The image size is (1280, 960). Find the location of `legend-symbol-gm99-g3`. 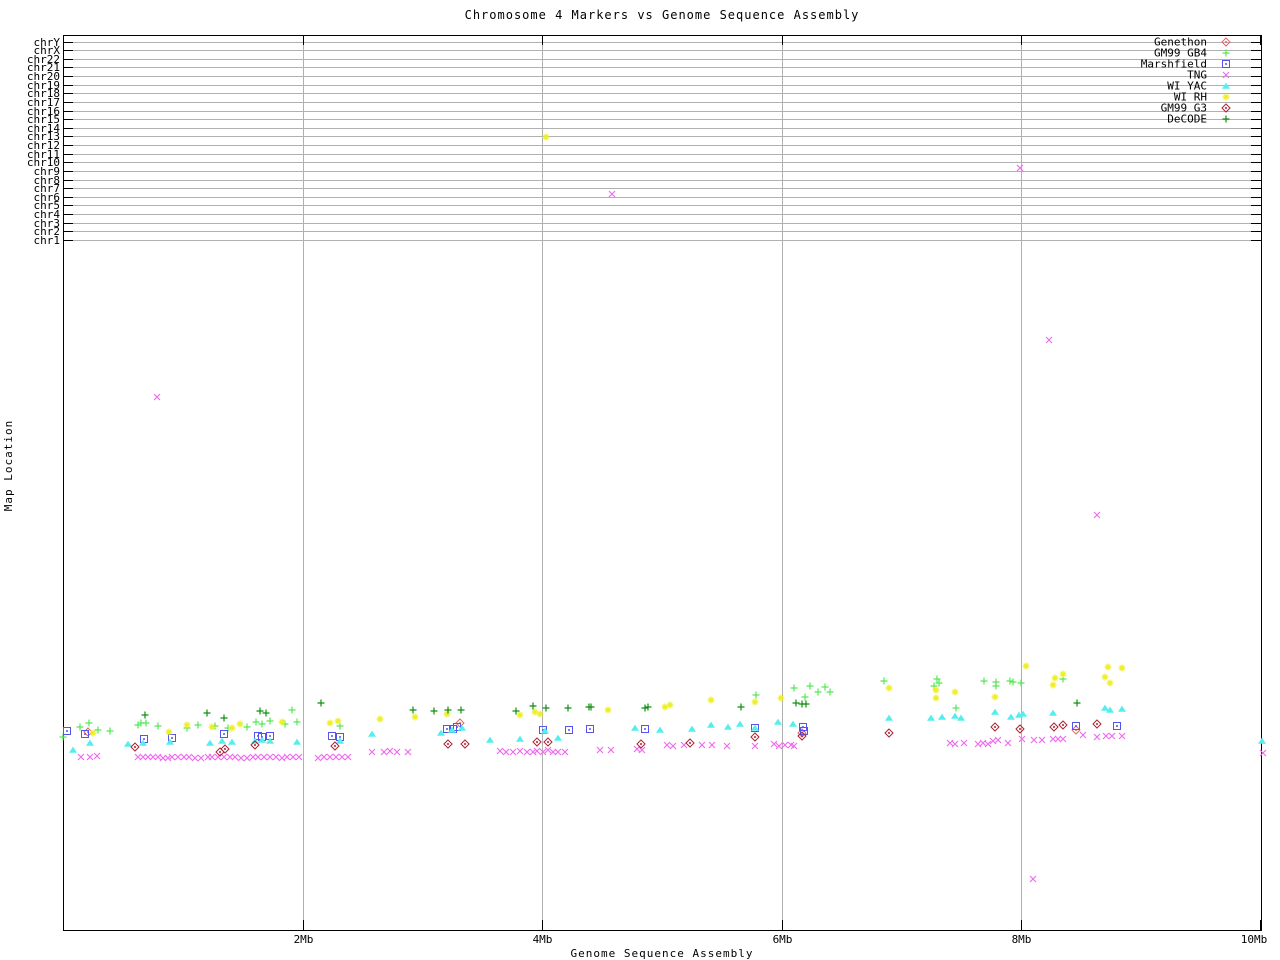

legend-symbol-gm99-g3 is located at coordinates (1226, 108).